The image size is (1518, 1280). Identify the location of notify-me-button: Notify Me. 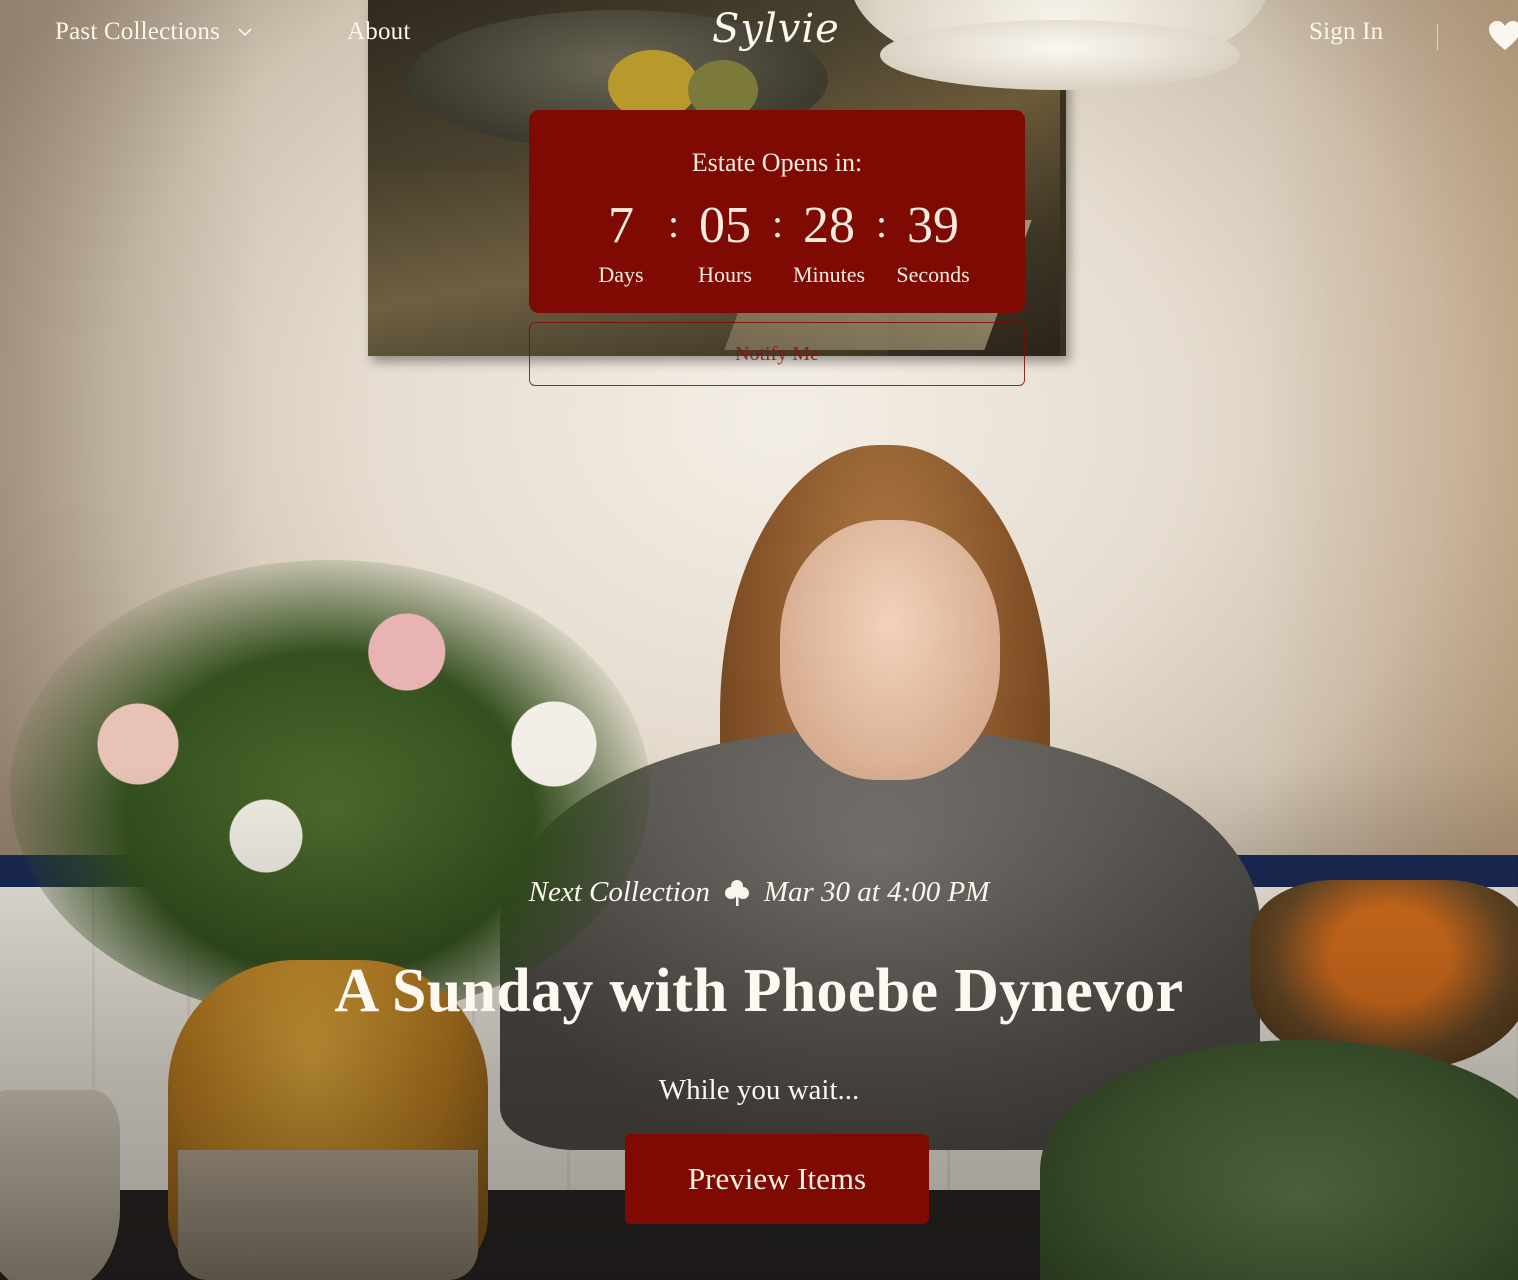
(777, 354).